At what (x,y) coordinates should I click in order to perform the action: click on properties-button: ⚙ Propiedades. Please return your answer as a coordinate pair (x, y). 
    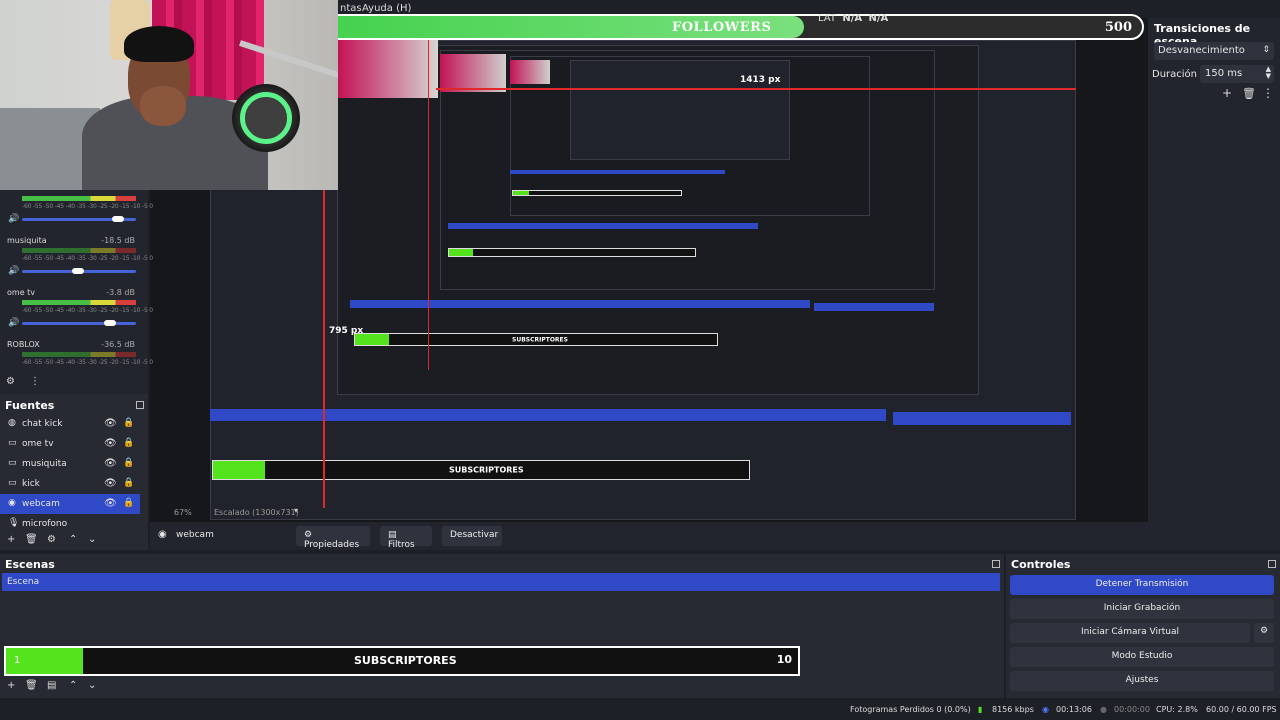
    Looking at the image, I should click on (333, 538).